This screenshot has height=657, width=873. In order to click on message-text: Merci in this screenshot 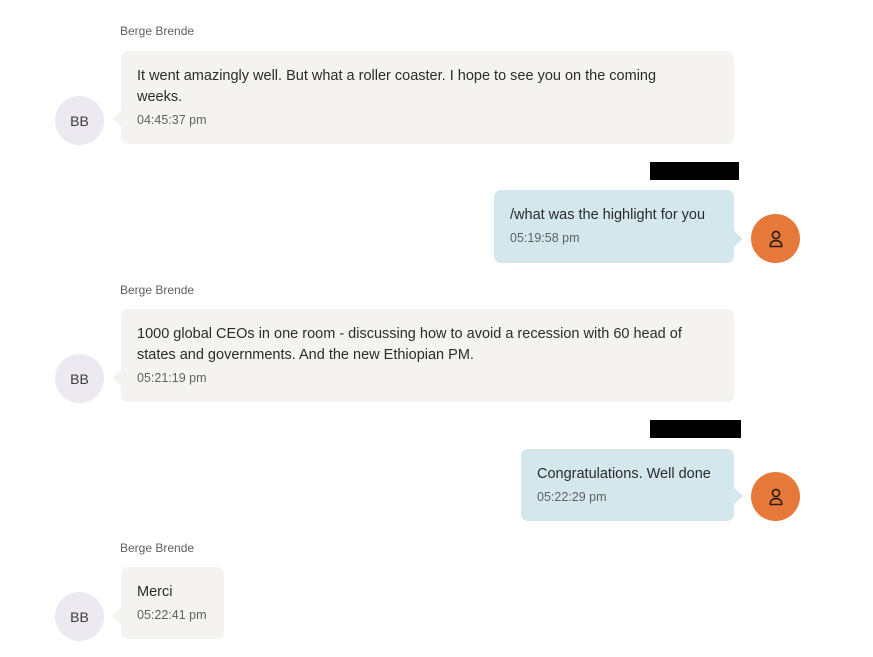, I will do `click(155, 592)`.